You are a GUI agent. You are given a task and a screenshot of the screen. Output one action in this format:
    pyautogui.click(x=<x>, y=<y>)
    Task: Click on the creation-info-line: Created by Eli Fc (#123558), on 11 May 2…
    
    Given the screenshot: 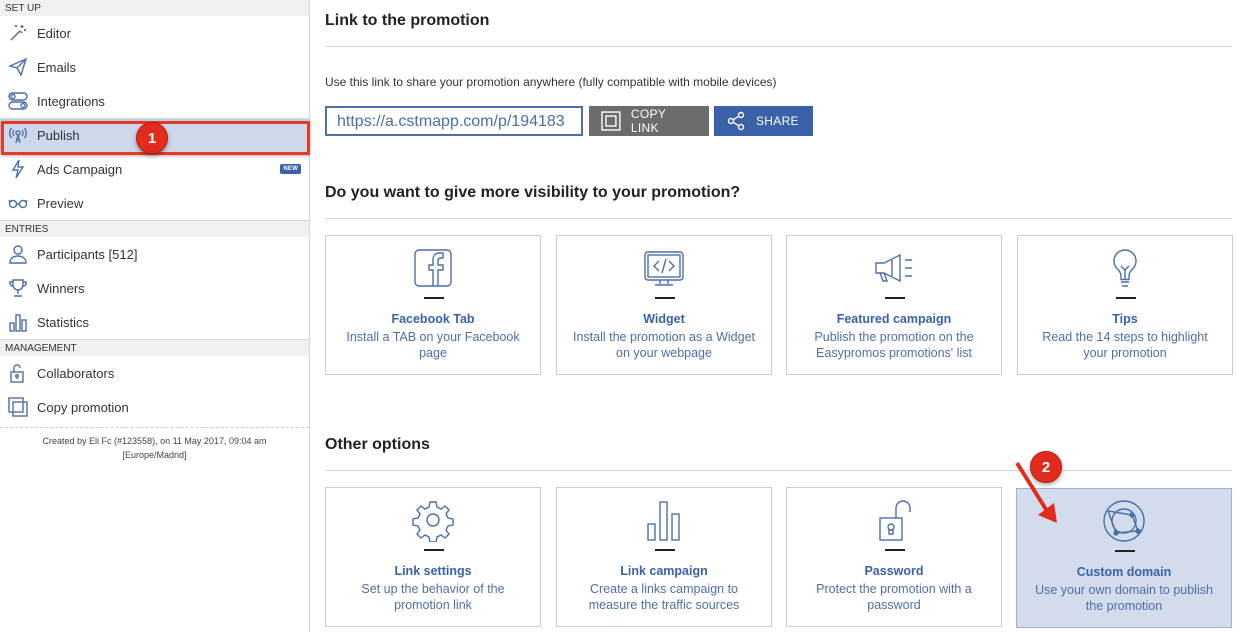 What is the action you would take?
    pyautogui.click(x=154, y=441)
    